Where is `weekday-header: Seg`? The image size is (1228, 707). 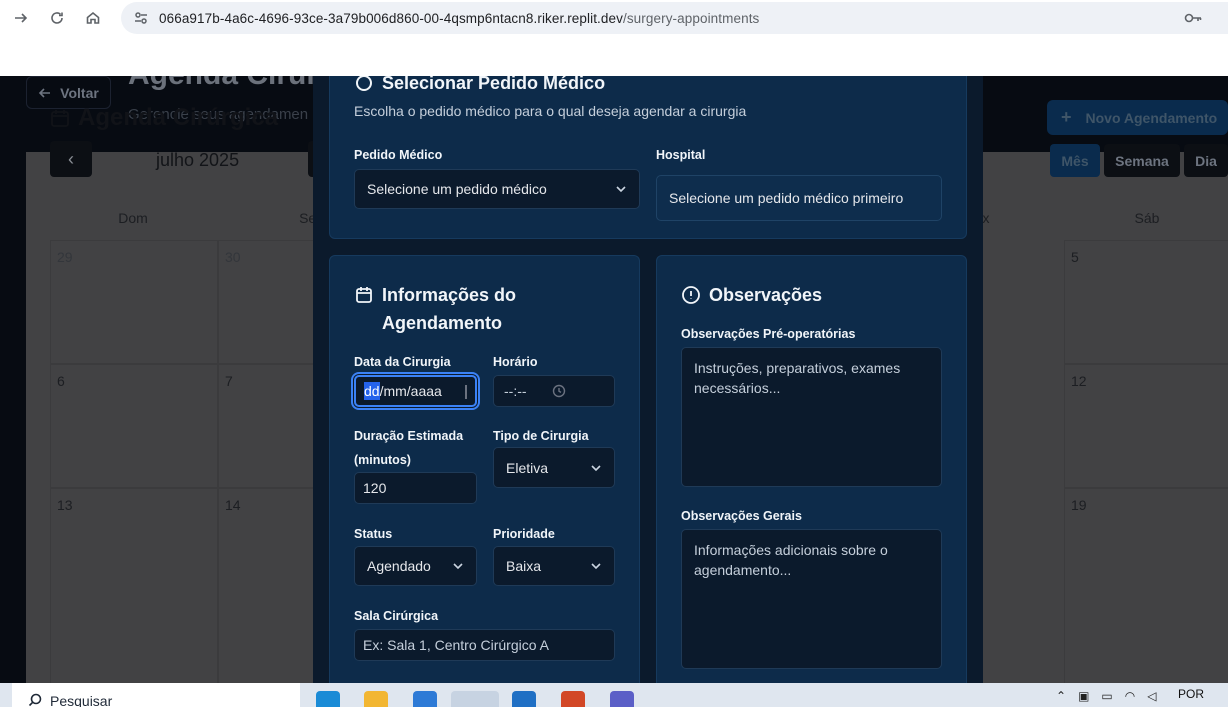 weekday-header: Seg is located at coordinates (311, 218).